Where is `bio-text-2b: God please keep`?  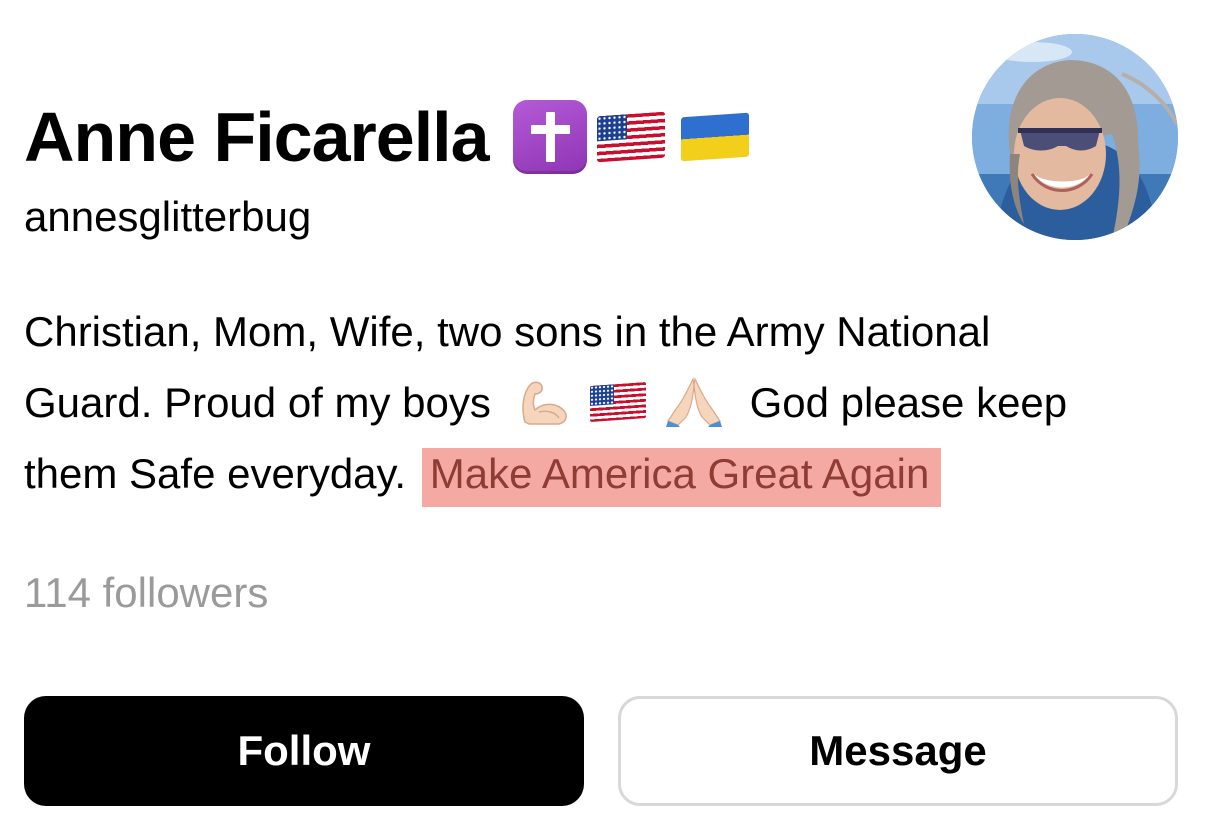 bio-text-2b: God please keep is located at coordinates (908, 402).